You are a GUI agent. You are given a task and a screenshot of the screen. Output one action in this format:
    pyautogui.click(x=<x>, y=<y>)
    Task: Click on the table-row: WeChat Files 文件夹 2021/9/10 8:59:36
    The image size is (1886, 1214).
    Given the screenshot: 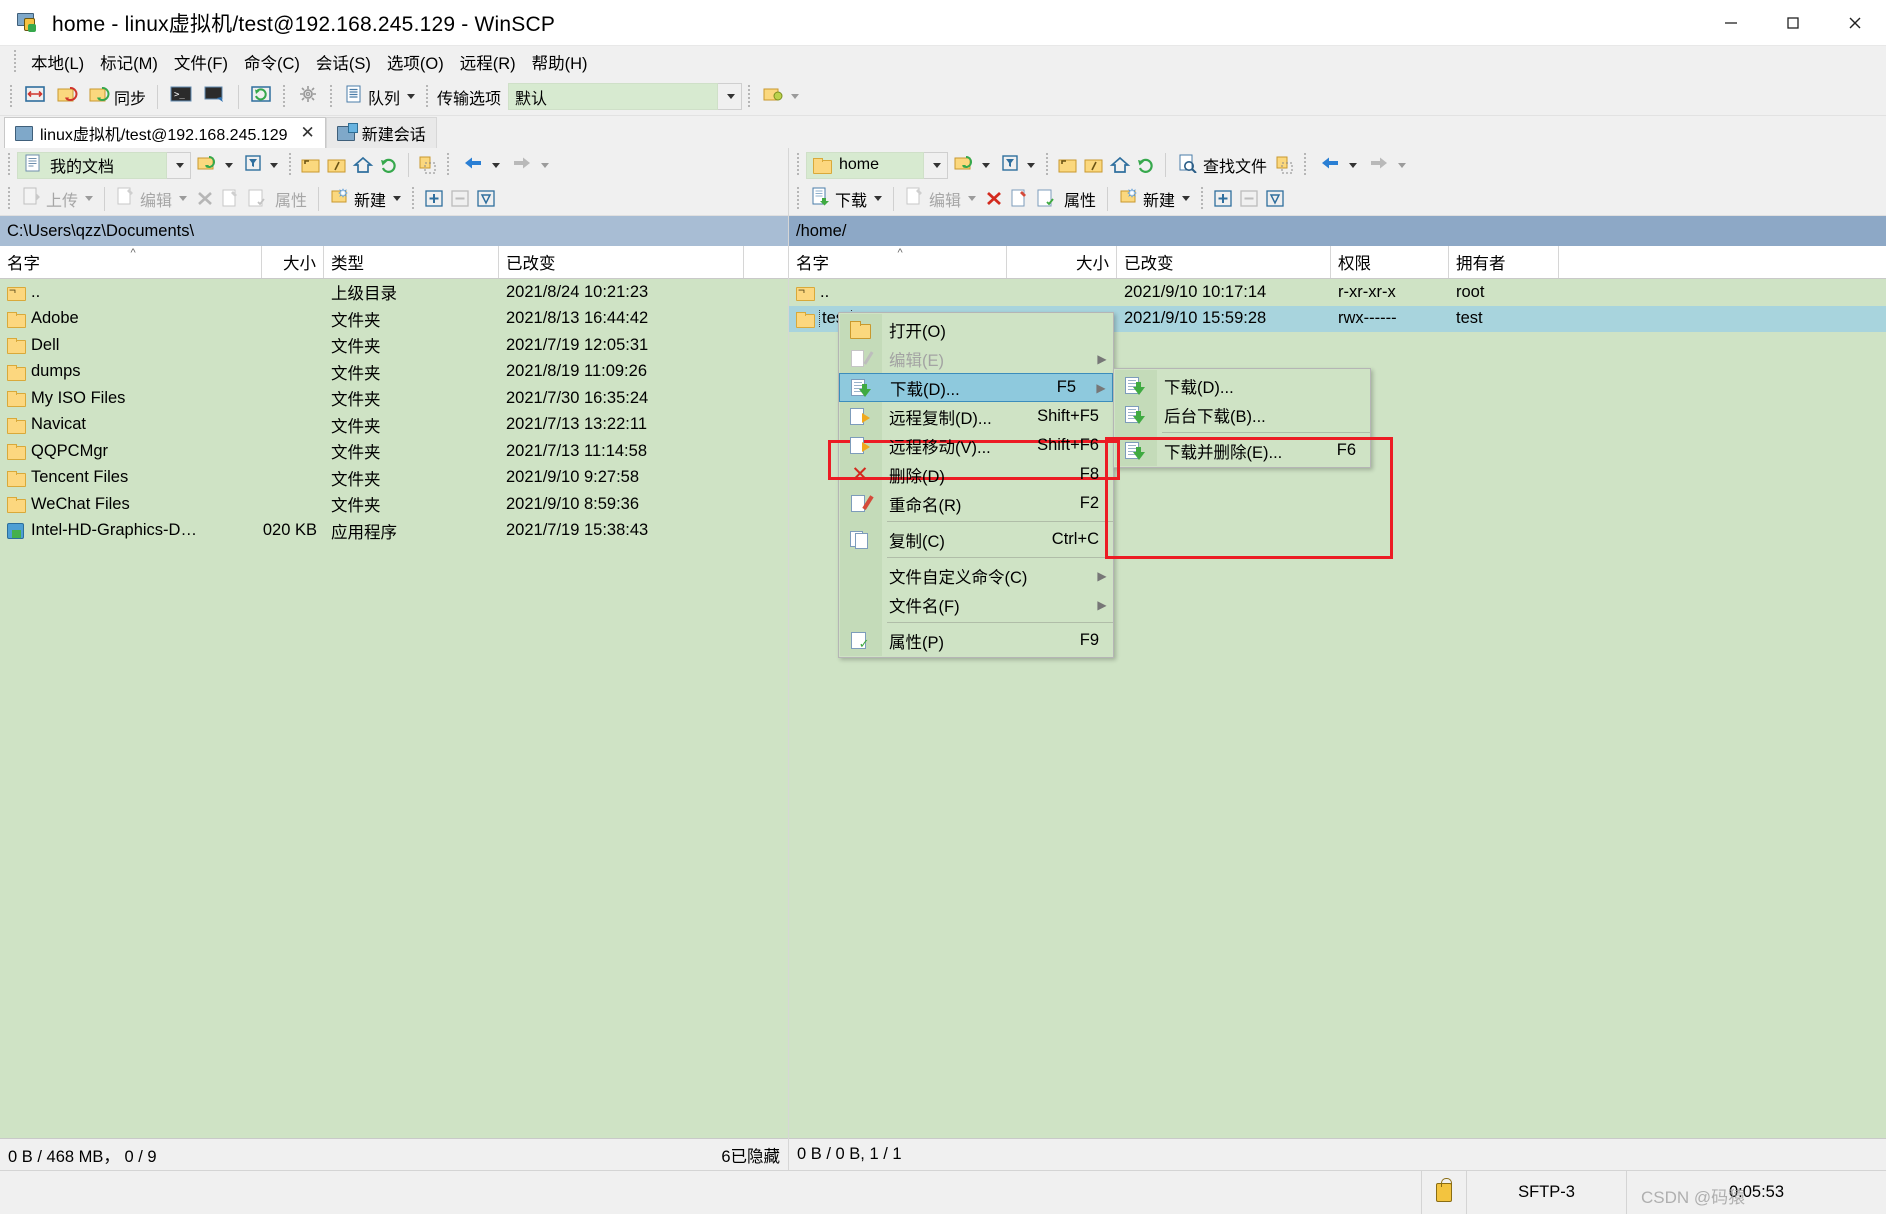 What is the action you would take?
    pyautogui.click(x=394, y=504)
    